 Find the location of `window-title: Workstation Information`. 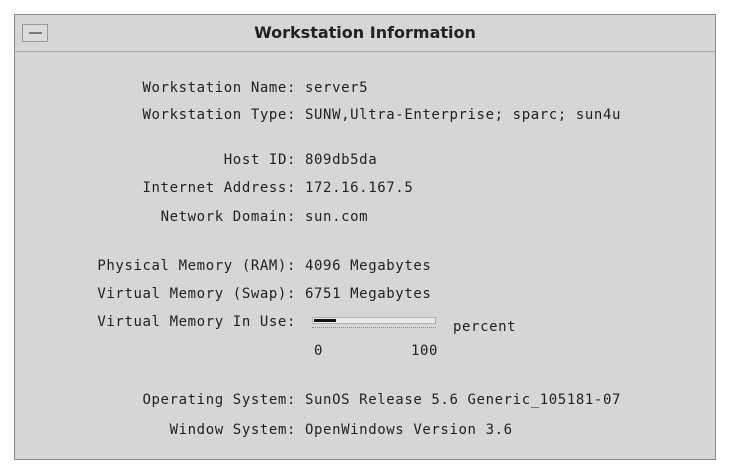

window-title: Workstation Information is located at coordinates (365, 32).